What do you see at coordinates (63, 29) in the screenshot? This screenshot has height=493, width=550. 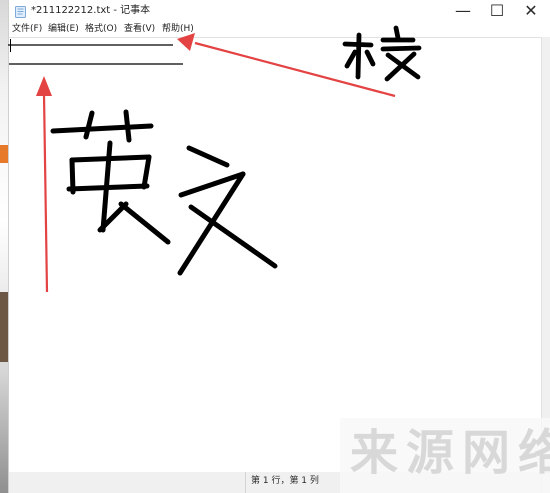 I see `menu-edit: 编辑(E)` at bounding box center [63, 29].